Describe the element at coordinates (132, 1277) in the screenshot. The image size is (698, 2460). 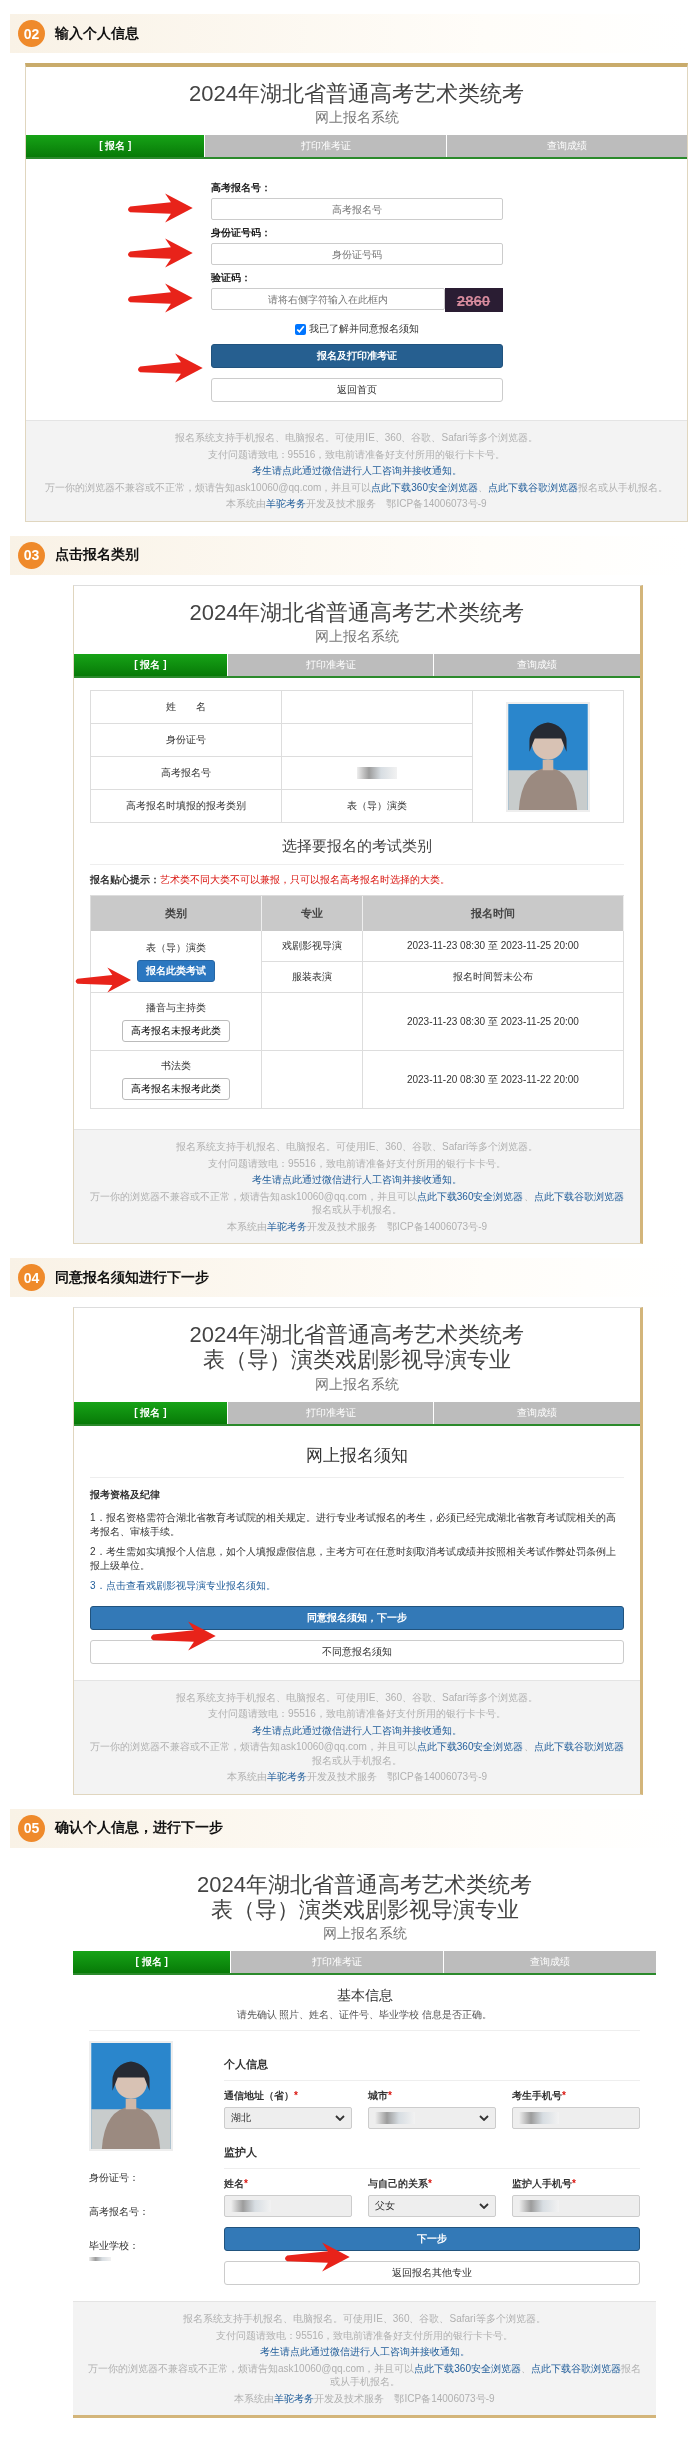
I see `step-title: 同意报名须知进行下一步` at that location.